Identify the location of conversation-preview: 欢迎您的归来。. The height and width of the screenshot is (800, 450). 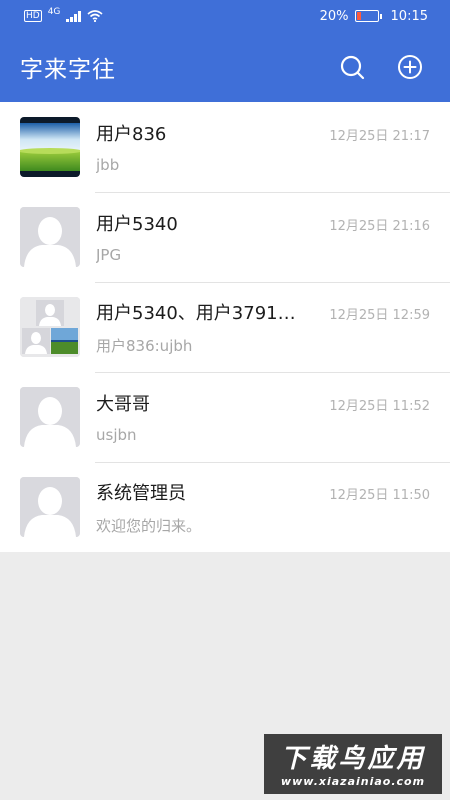
(149, 525).